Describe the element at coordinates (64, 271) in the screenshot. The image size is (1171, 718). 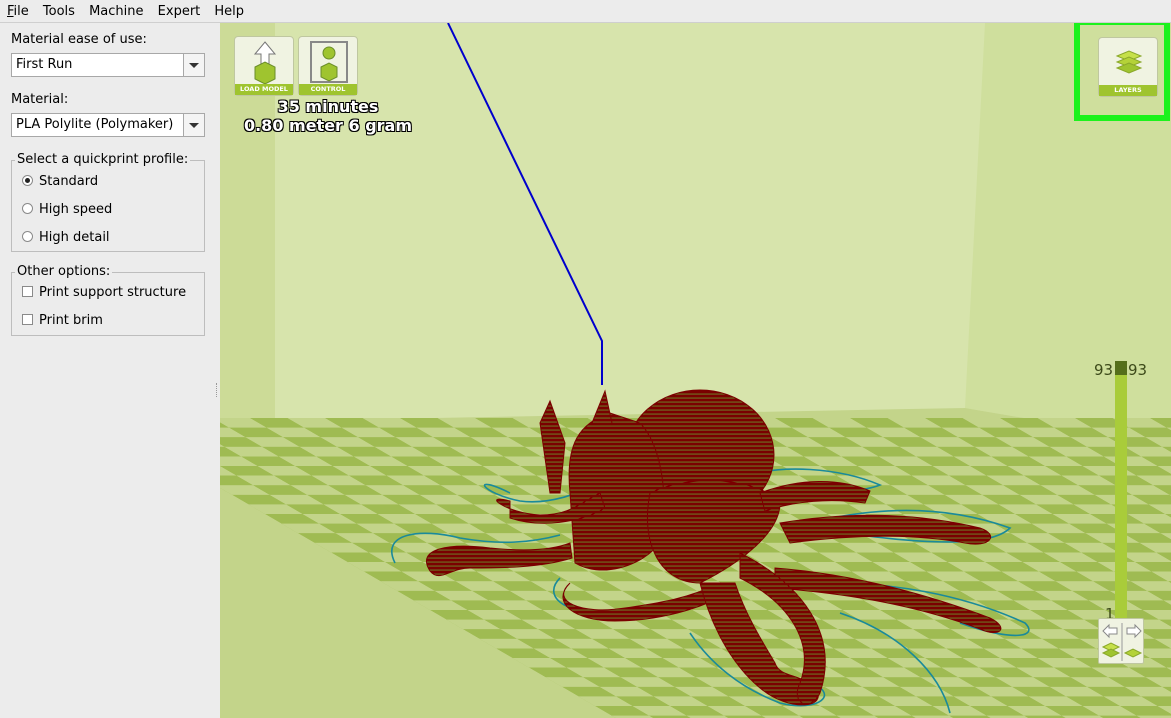
I see `other-options-title: Other options:` at that location.